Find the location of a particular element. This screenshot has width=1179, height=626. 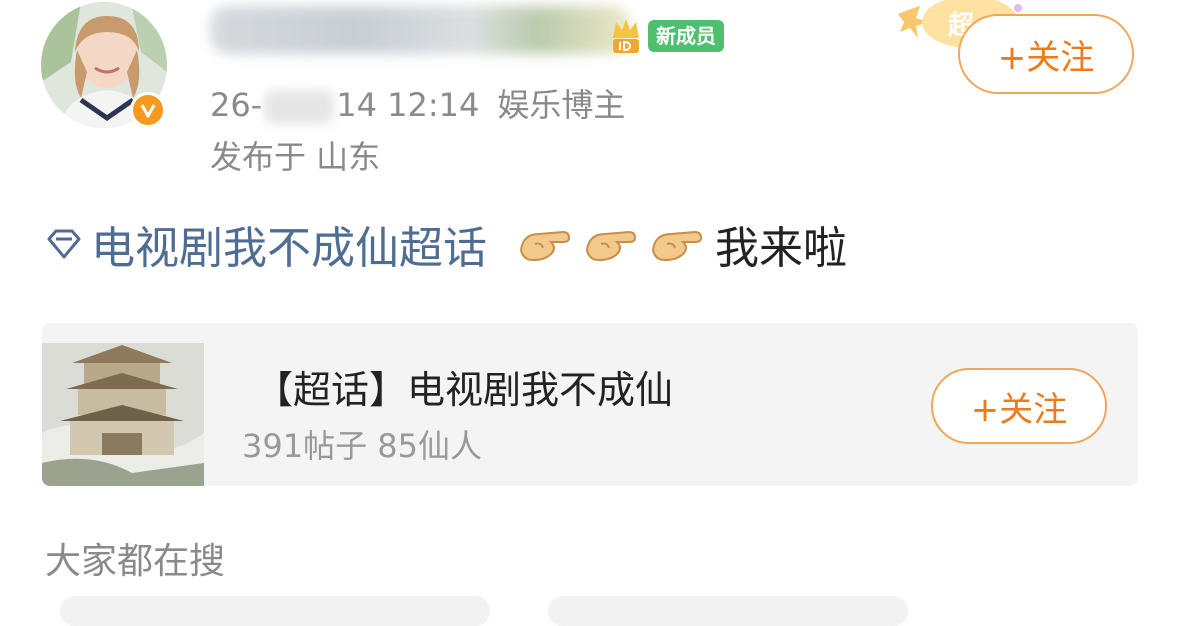

post-location: 发布于 山东 is located at coordinates (295, 157).